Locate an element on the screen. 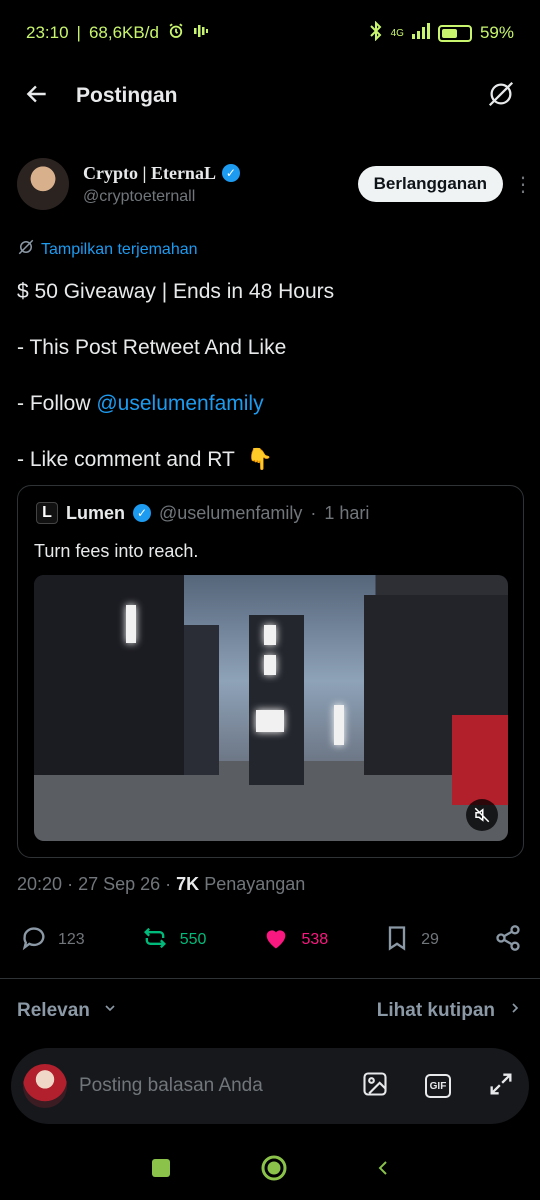  share-button is located at coordinates (508, 940).